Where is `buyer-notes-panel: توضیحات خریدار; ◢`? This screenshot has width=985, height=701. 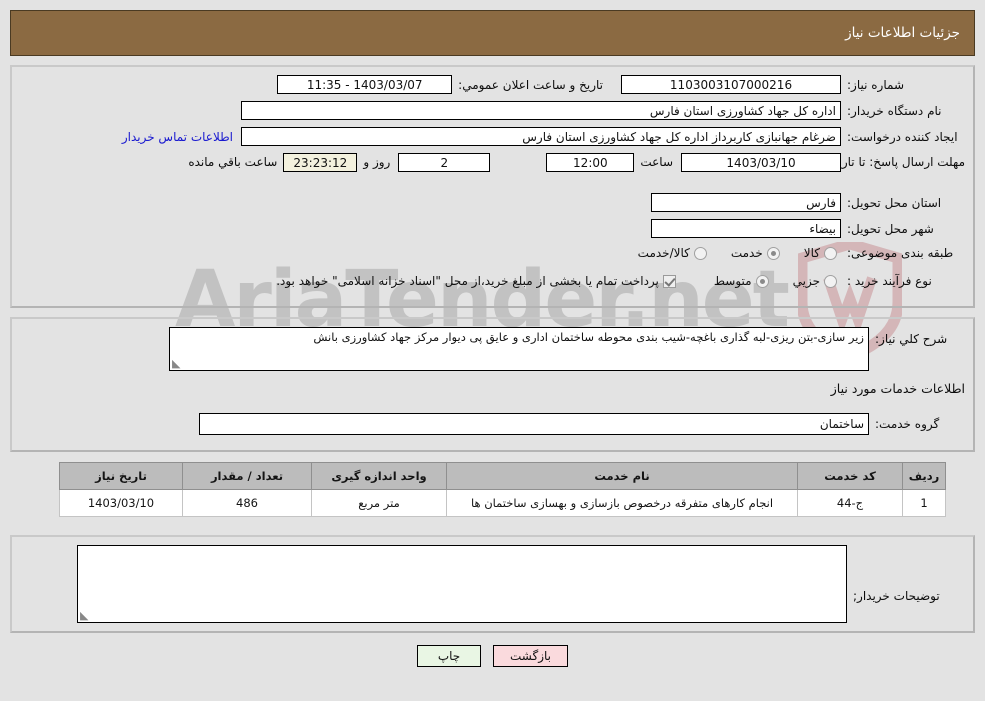 buyer-notes-panel: توضیحات خریدار; ◢ is located at coordinates (492, 584).